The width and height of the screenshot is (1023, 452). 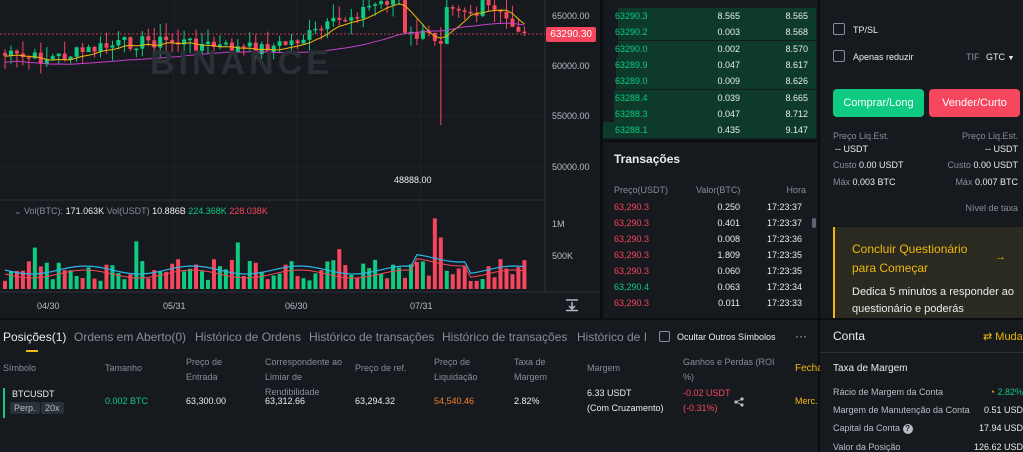 I want to click on maintenance-margin-value: 0.51 USD, so click(x=1003, y=410).